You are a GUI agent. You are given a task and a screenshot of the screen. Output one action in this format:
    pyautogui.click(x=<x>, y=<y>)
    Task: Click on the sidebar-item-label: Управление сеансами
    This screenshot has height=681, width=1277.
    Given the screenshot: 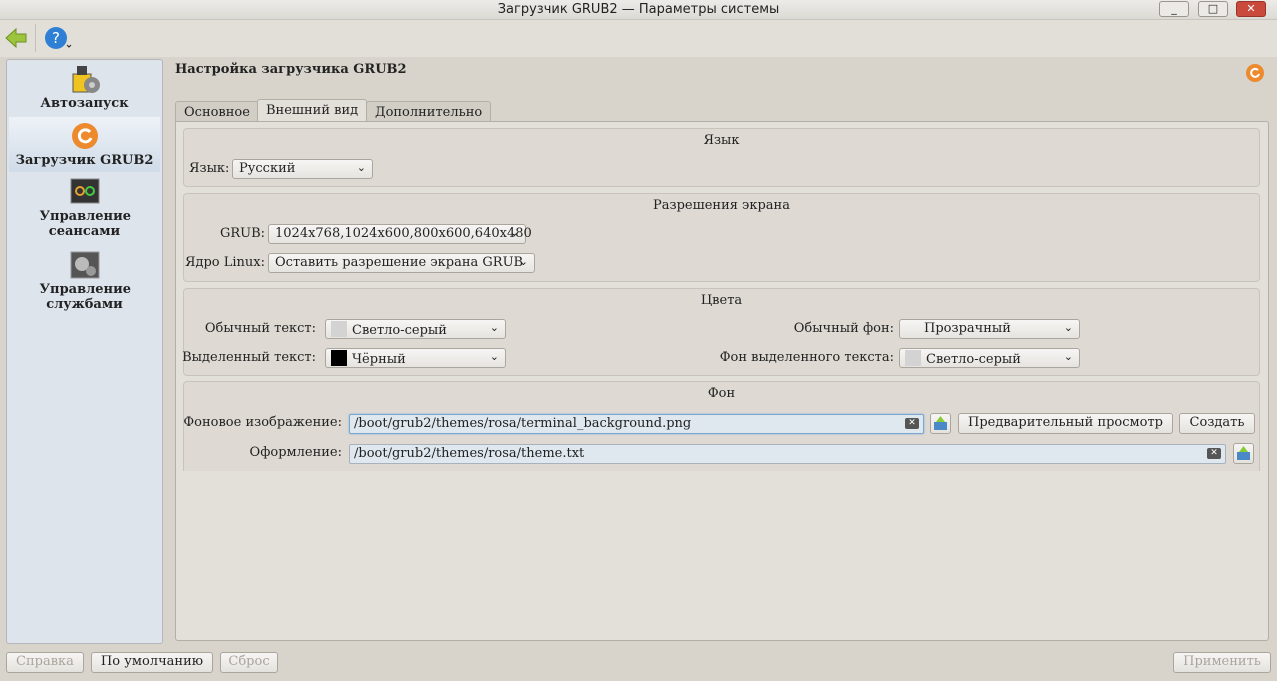 What is the action you would take?
    pyautogui.click(x=85, y=224)
    